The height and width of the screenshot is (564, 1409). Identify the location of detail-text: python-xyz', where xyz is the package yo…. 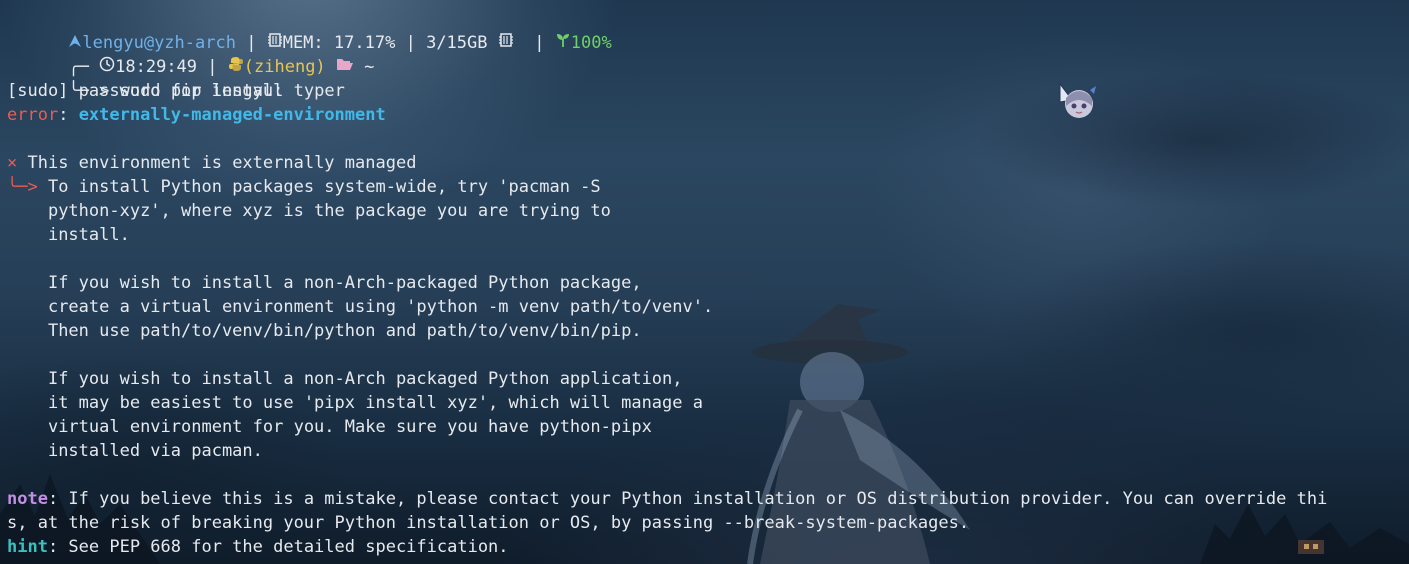
(329, 211).